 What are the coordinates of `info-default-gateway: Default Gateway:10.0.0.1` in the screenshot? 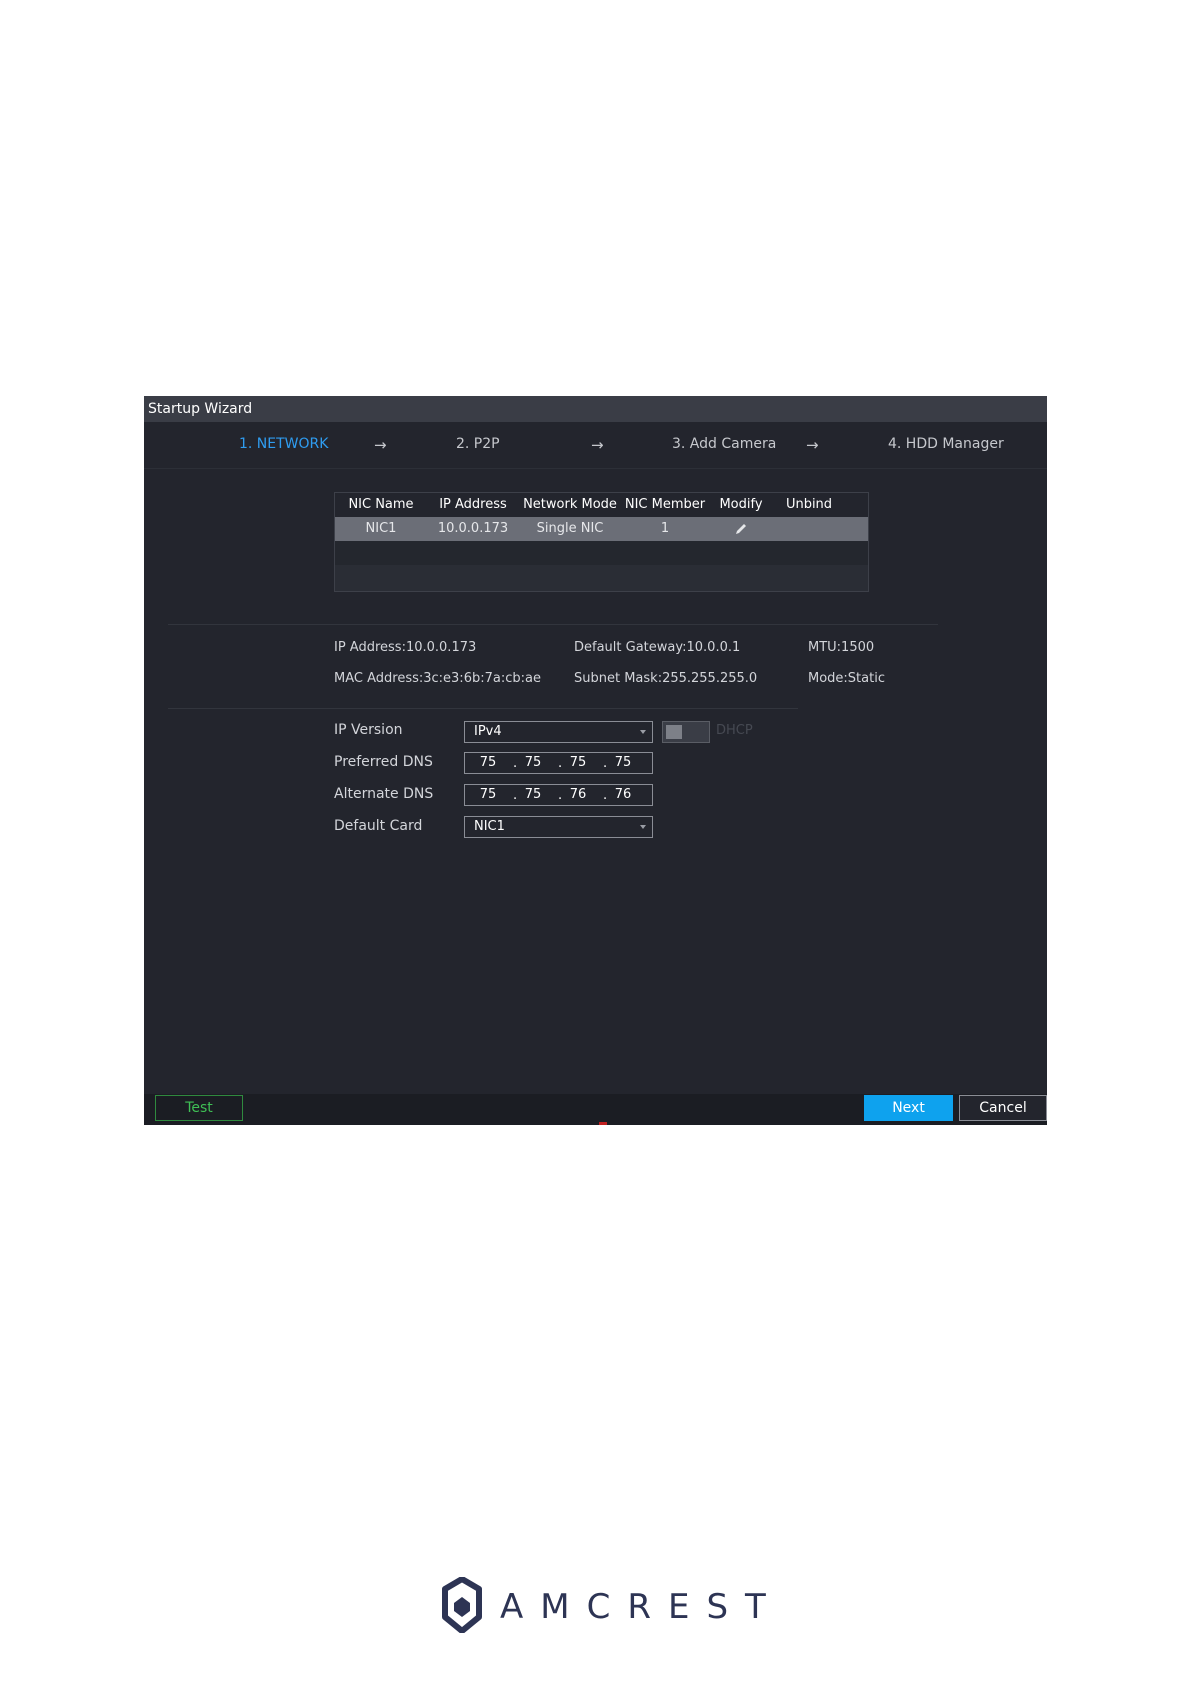 It's located at (657, 647).